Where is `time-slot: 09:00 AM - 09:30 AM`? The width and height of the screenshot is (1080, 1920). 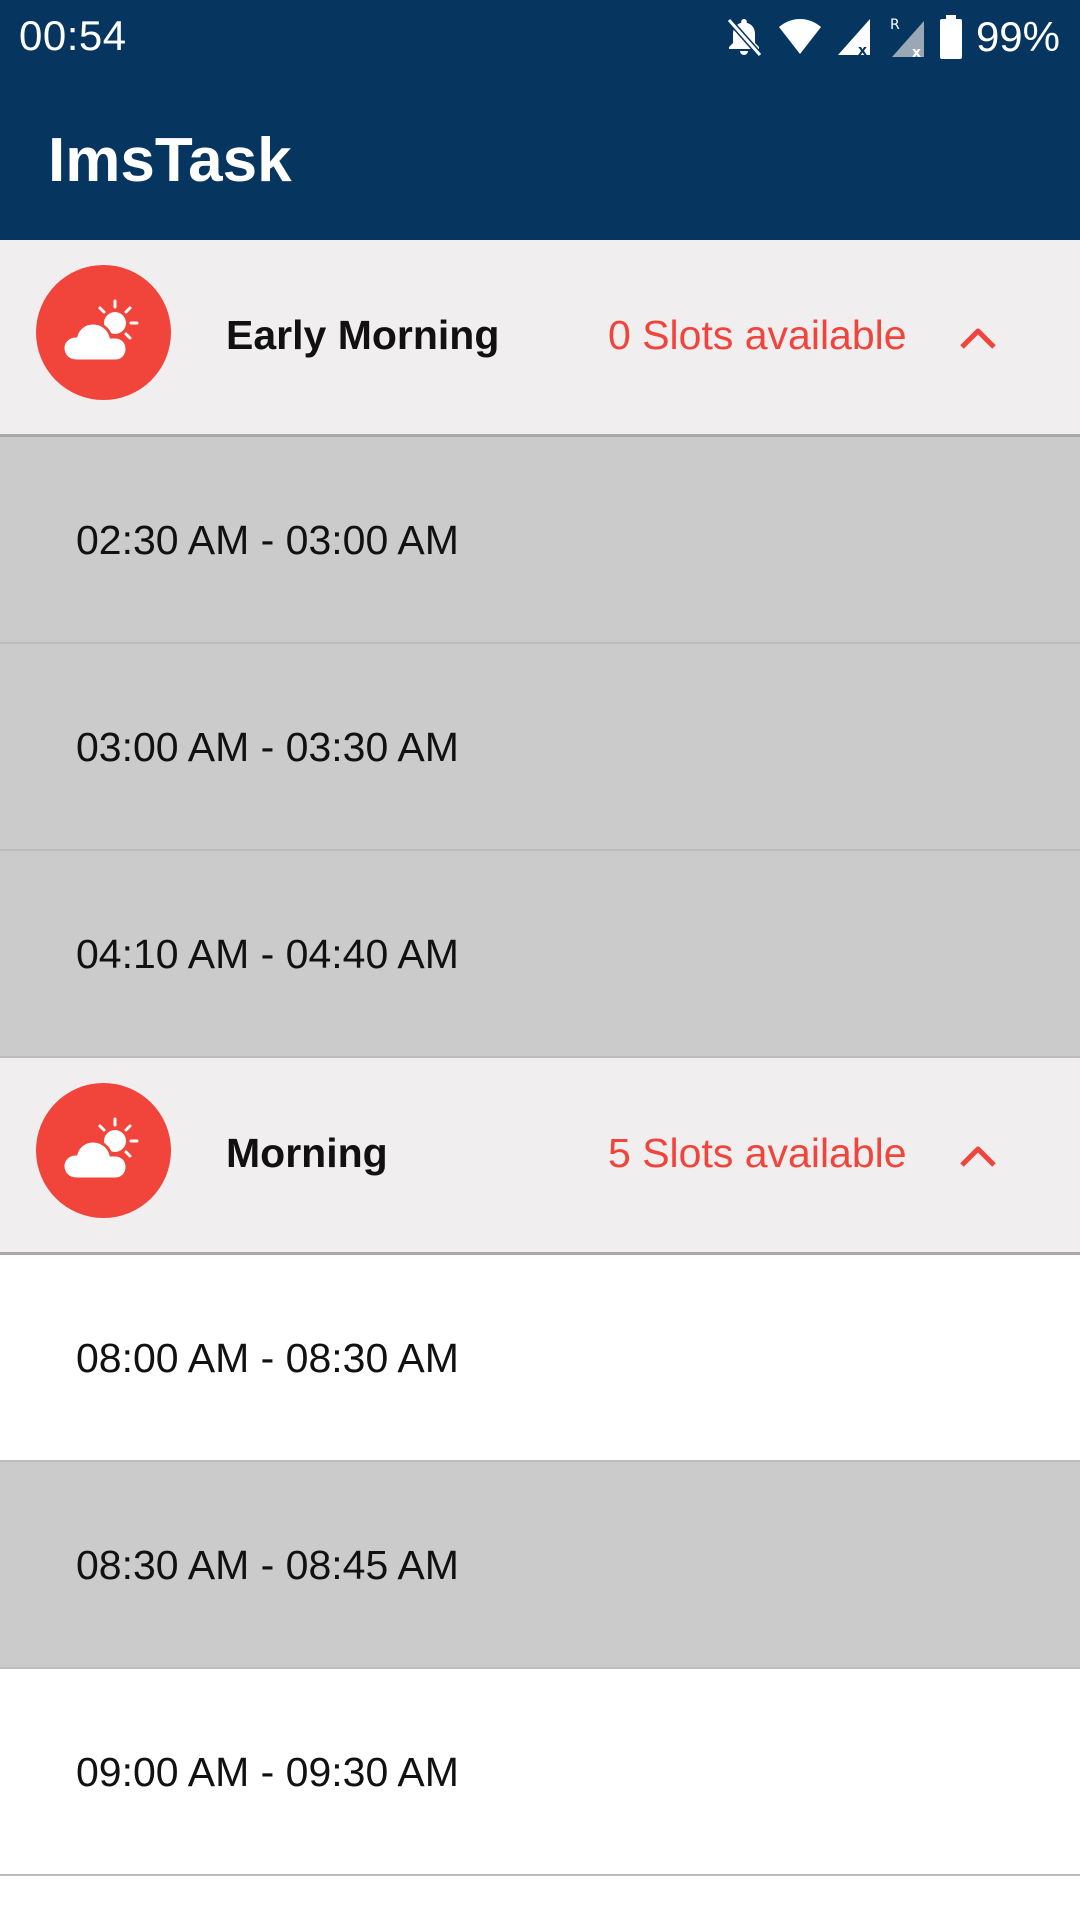 time-slot: 09:00 AM - 09:30 AM is located at coordinates (540, 1772).